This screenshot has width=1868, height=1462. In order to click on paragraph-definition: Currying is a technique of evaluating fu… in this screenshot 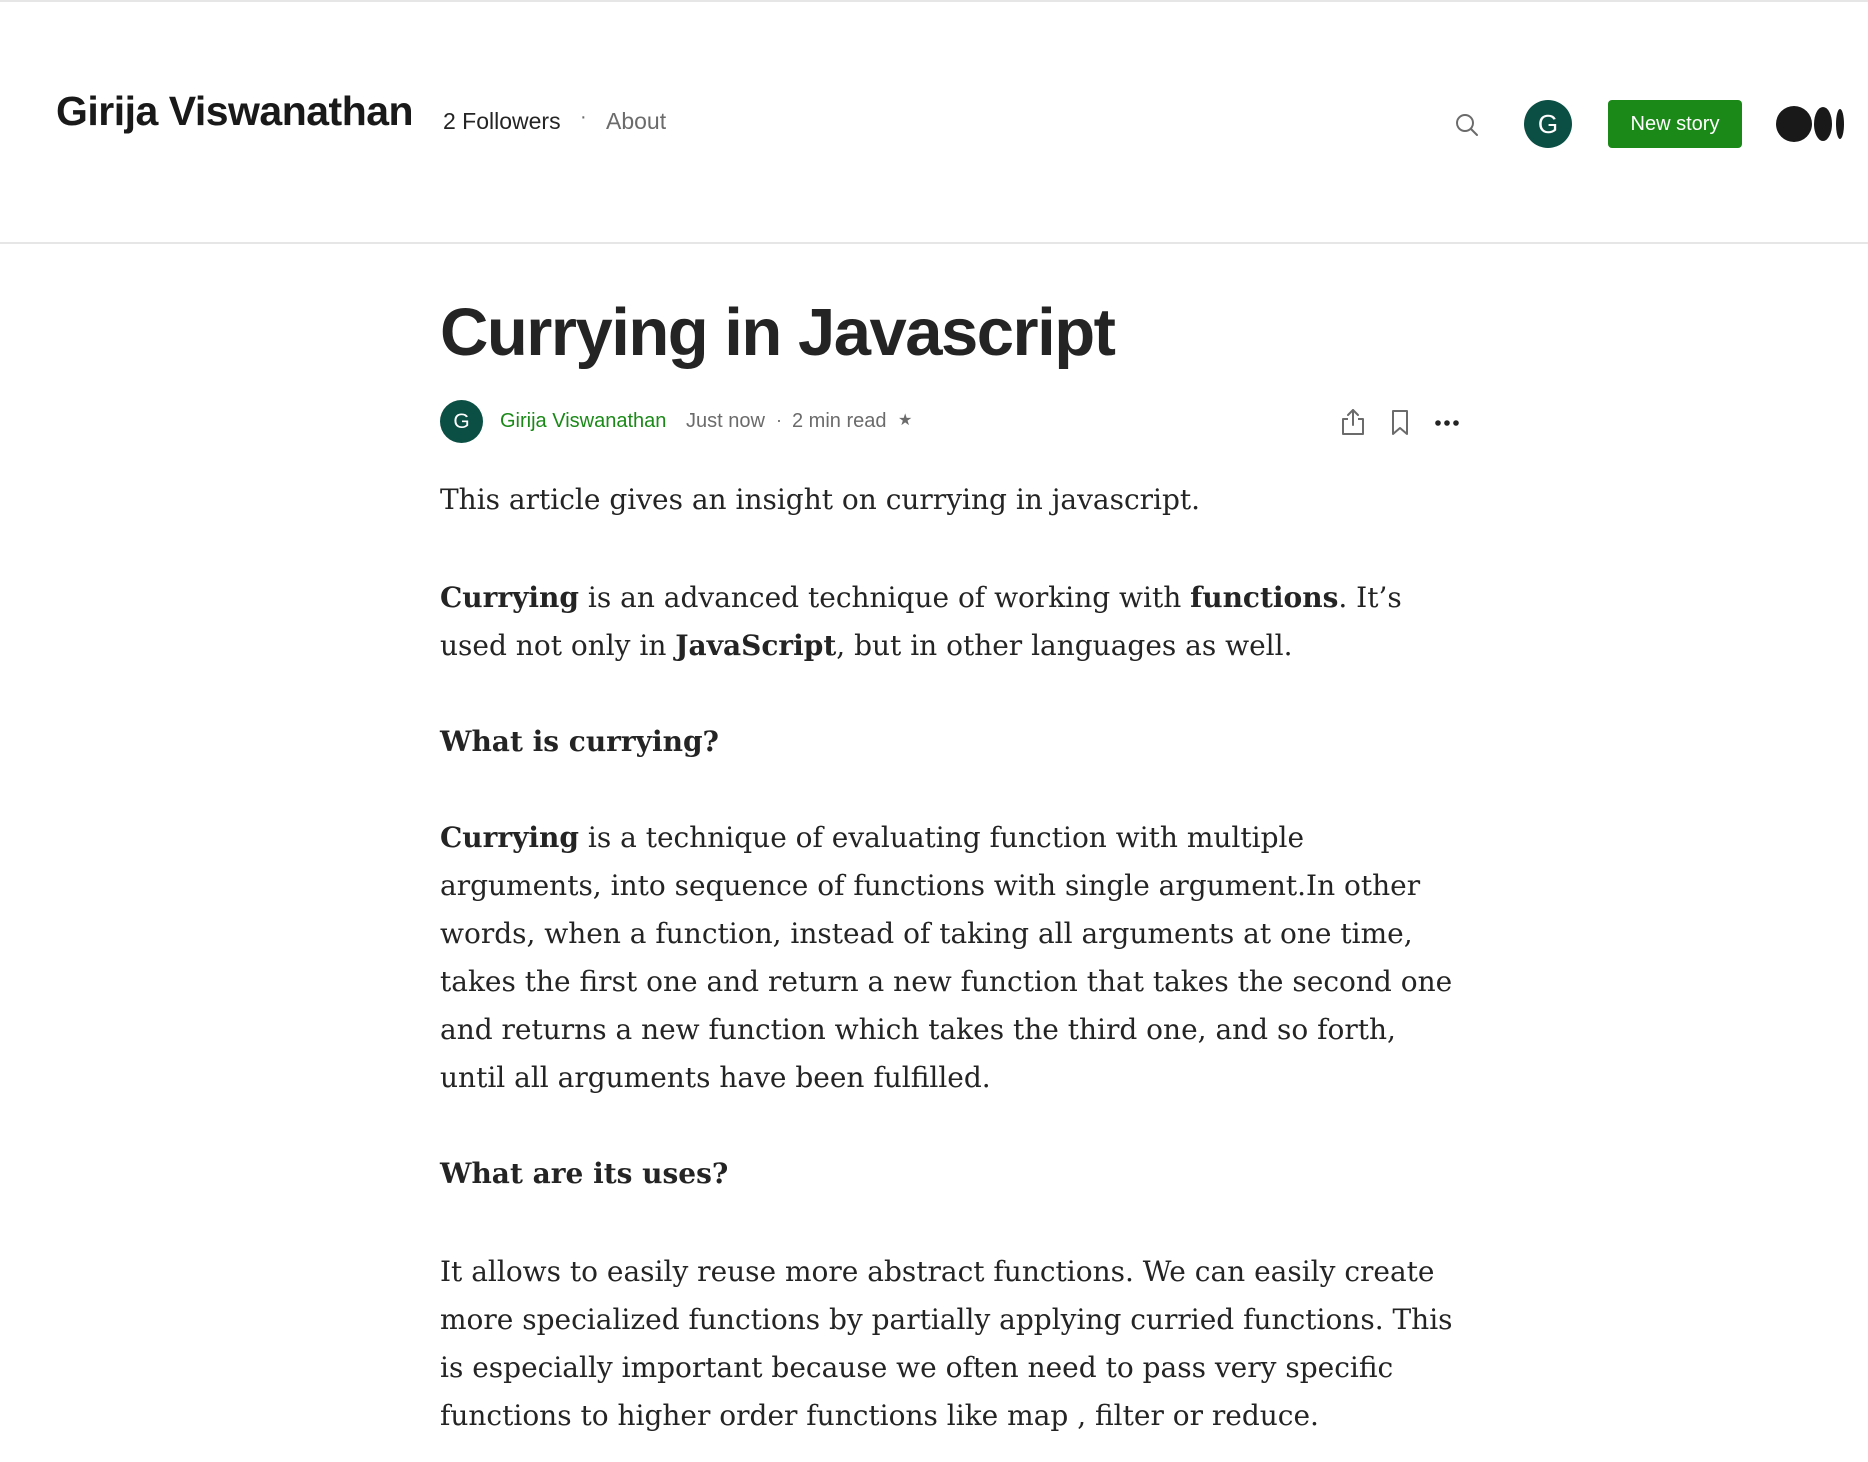, I will do `click(955, 958)`.